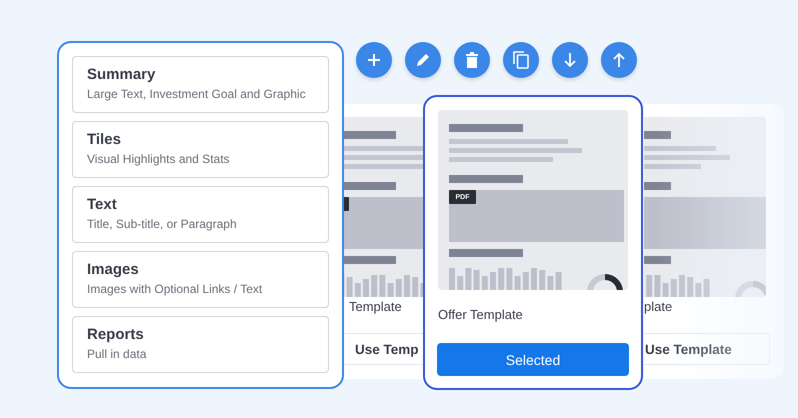 Image resolution: width=798 pixels, height=418 pixels. I want to click on option-title: Text, so click(102, 204).